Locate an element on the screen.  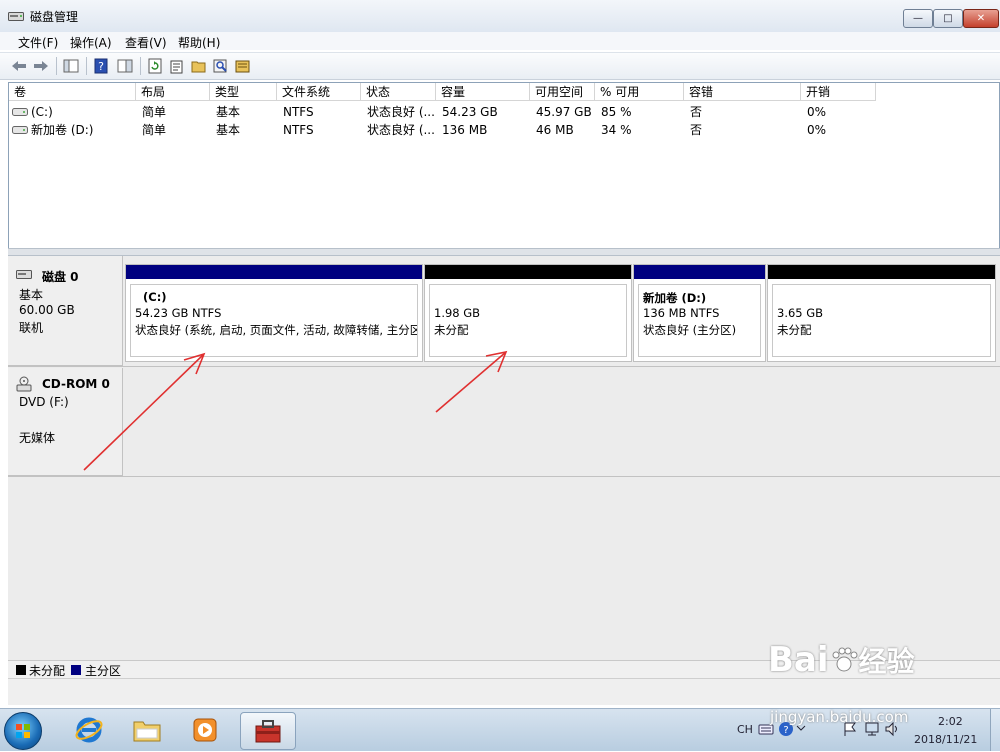
properties-icon is located at coordinates (177, 66).